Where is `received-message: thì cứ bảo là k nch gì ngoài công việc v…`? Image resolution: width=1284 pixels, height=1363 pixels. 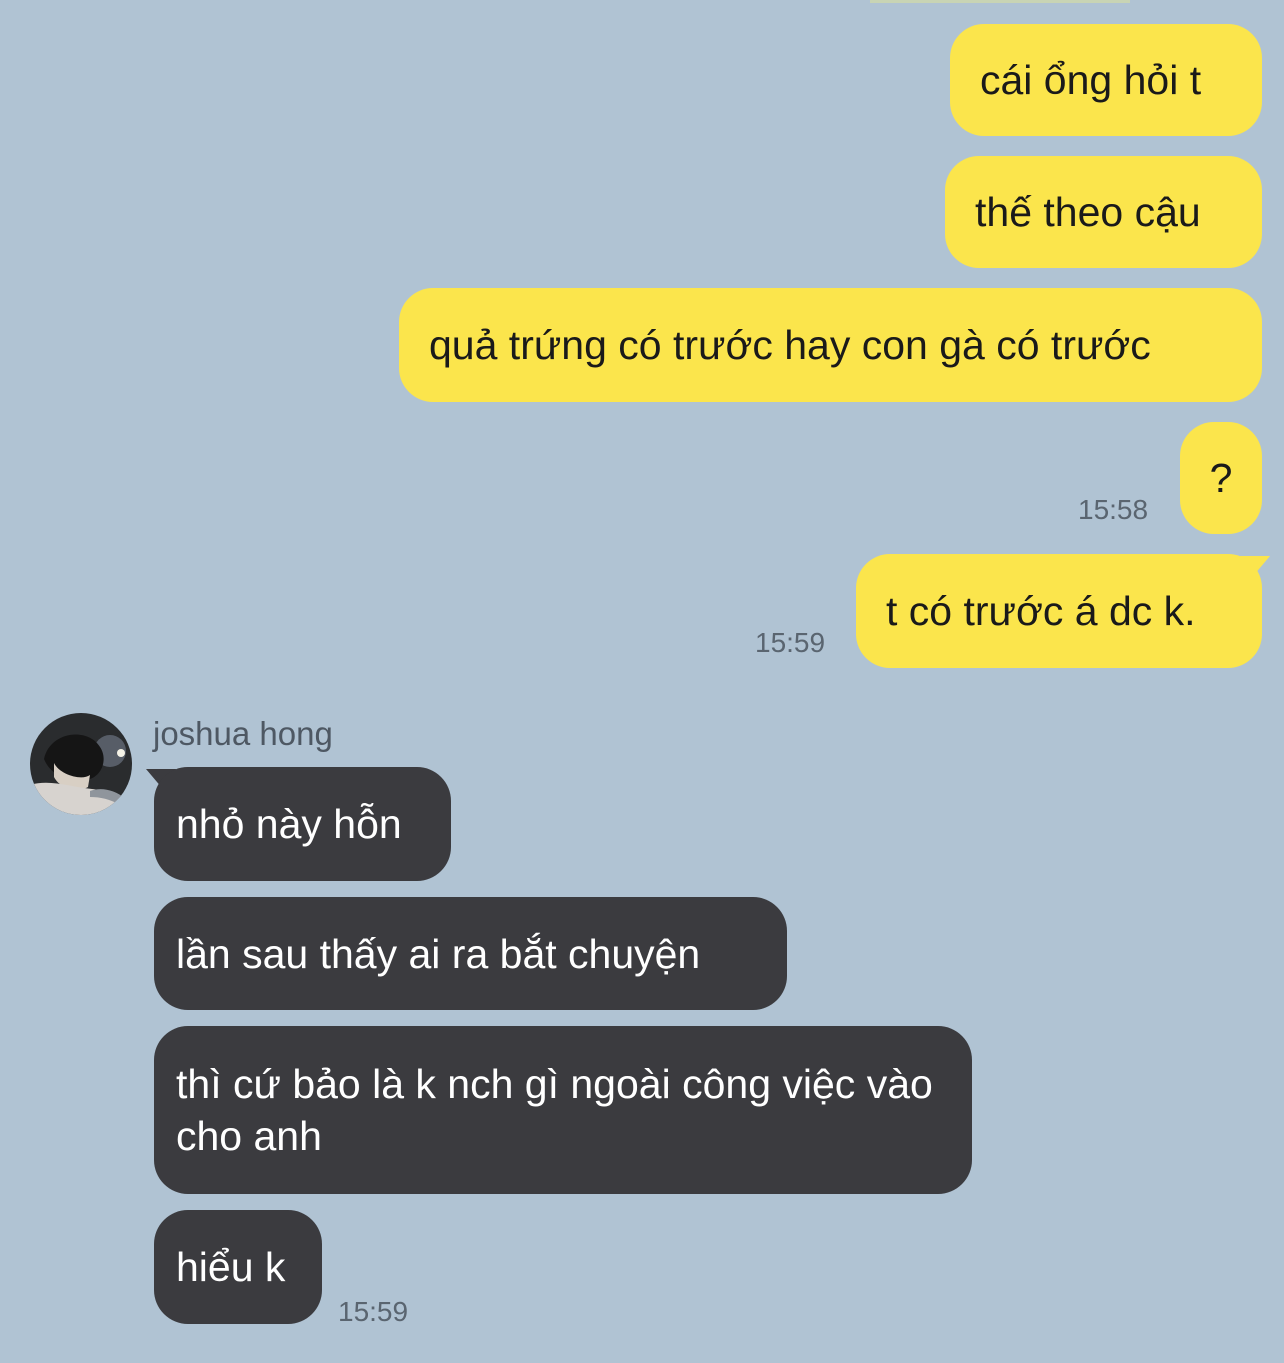 received-message: thì cứ bảo là k nch gì ngoài công việc v… is located at coordinates (563, 1110).